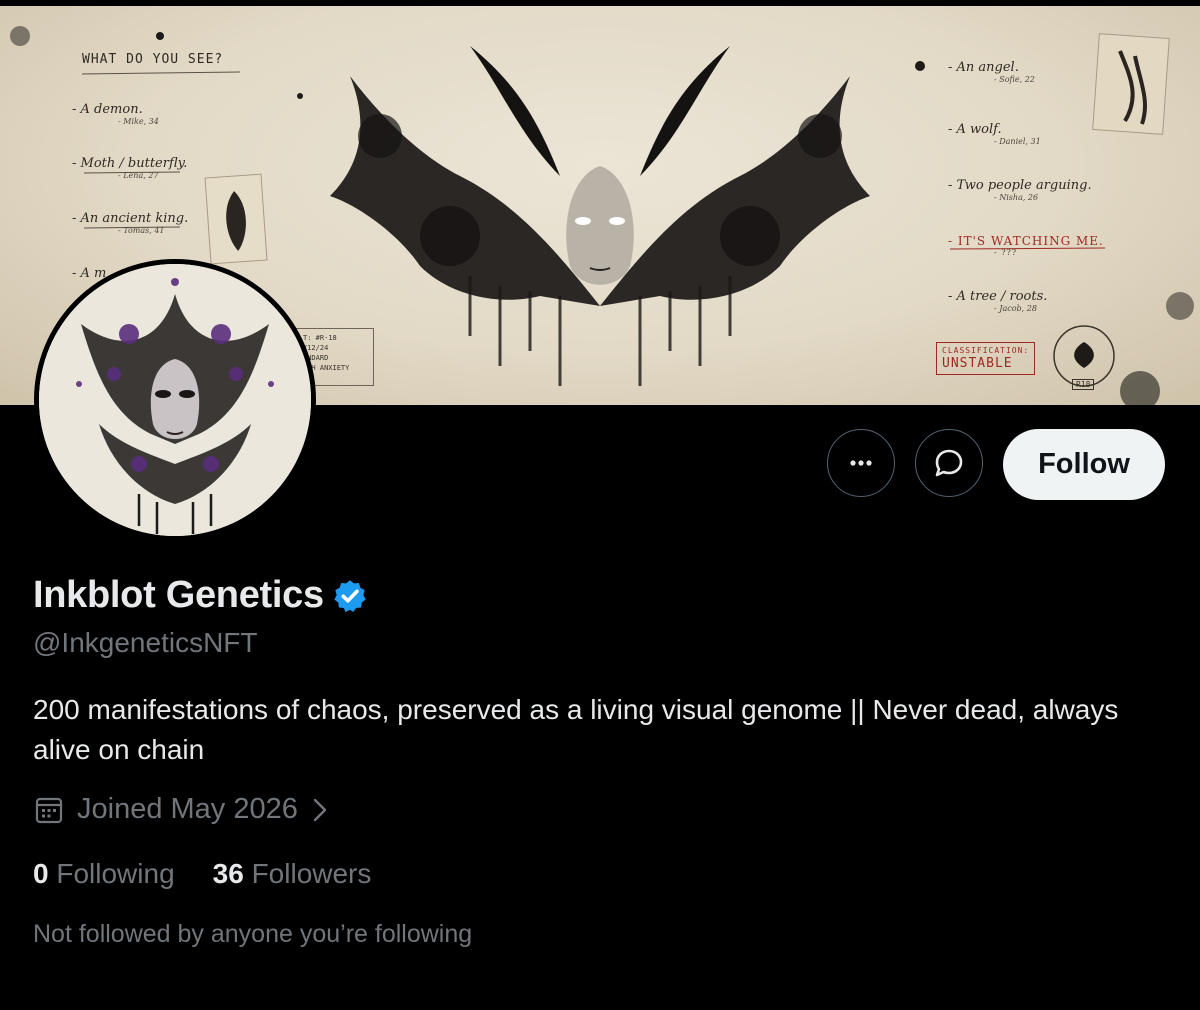  Describe the element at coordinates (1026, 245) in the screenshot. I see `banner-answer-warning: - IT'S WATCHING ME. - ???` at that location.